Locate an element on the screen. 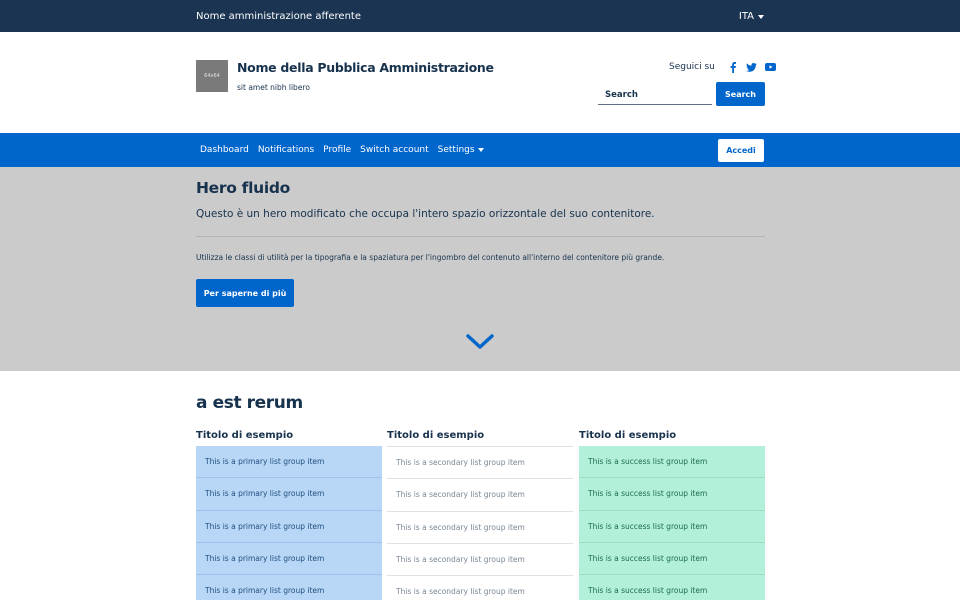 This screenshot has height=600, width=960. nav-item-settings: Settings is located at coordinates (461, 150).